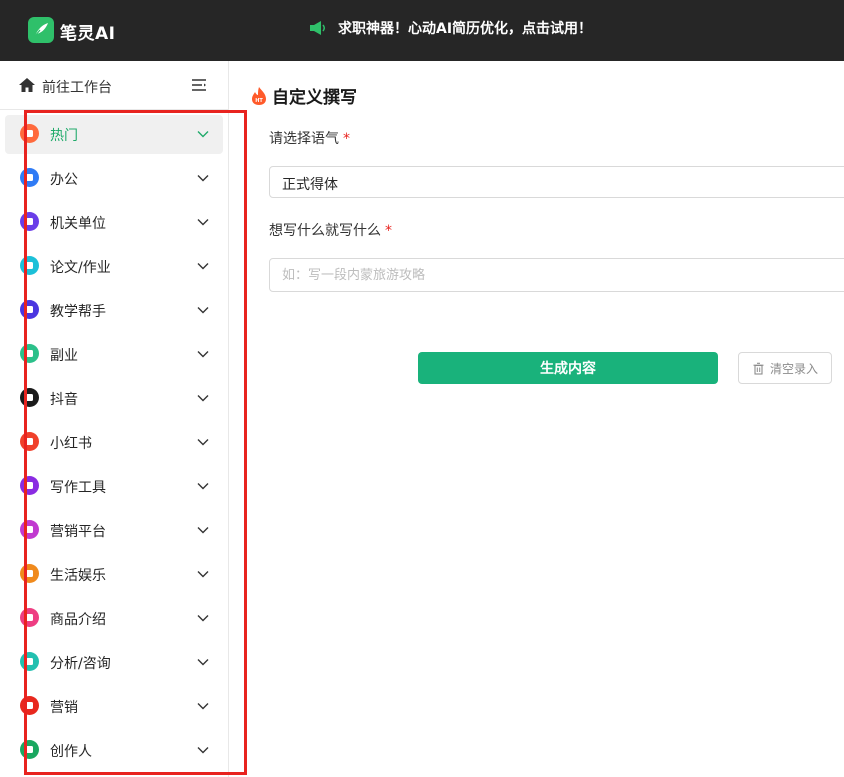  What do you see at coordinates (114, 705) in the screenshot?
I see `sidebar-item-marketing: 营销` at bounding box center [114, 705].